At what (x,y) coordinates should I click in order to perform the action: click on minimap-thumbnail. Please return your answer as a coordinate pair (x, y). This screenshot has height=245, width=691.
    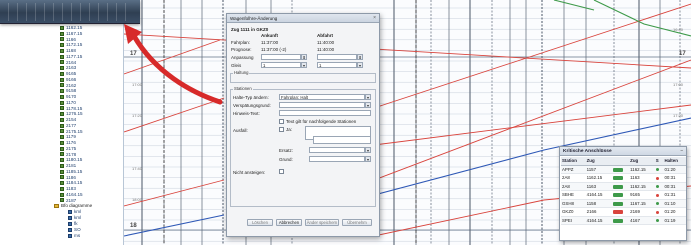
    Looking at the image, I should click on (70, 12).